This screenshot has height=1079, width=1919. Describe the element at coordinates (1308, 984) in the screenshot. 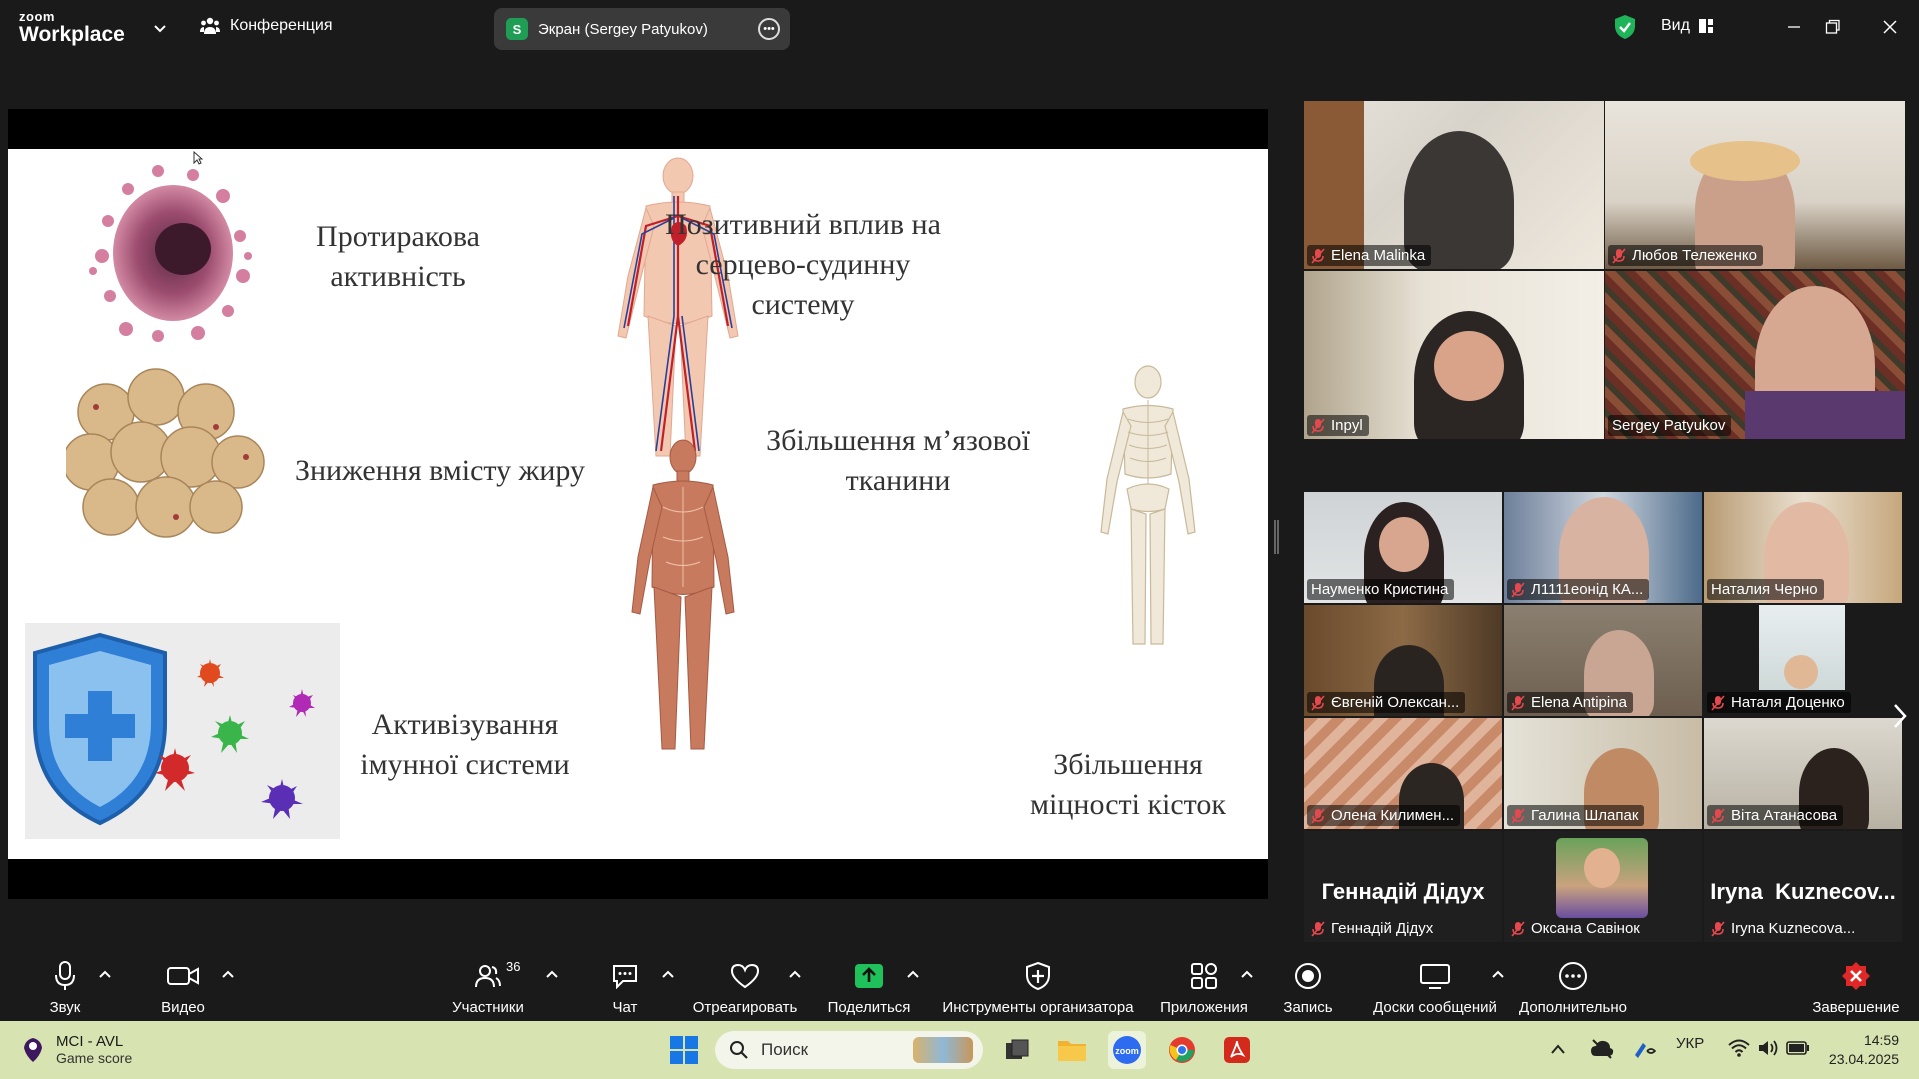

I see `record-button: Запись` at that location.